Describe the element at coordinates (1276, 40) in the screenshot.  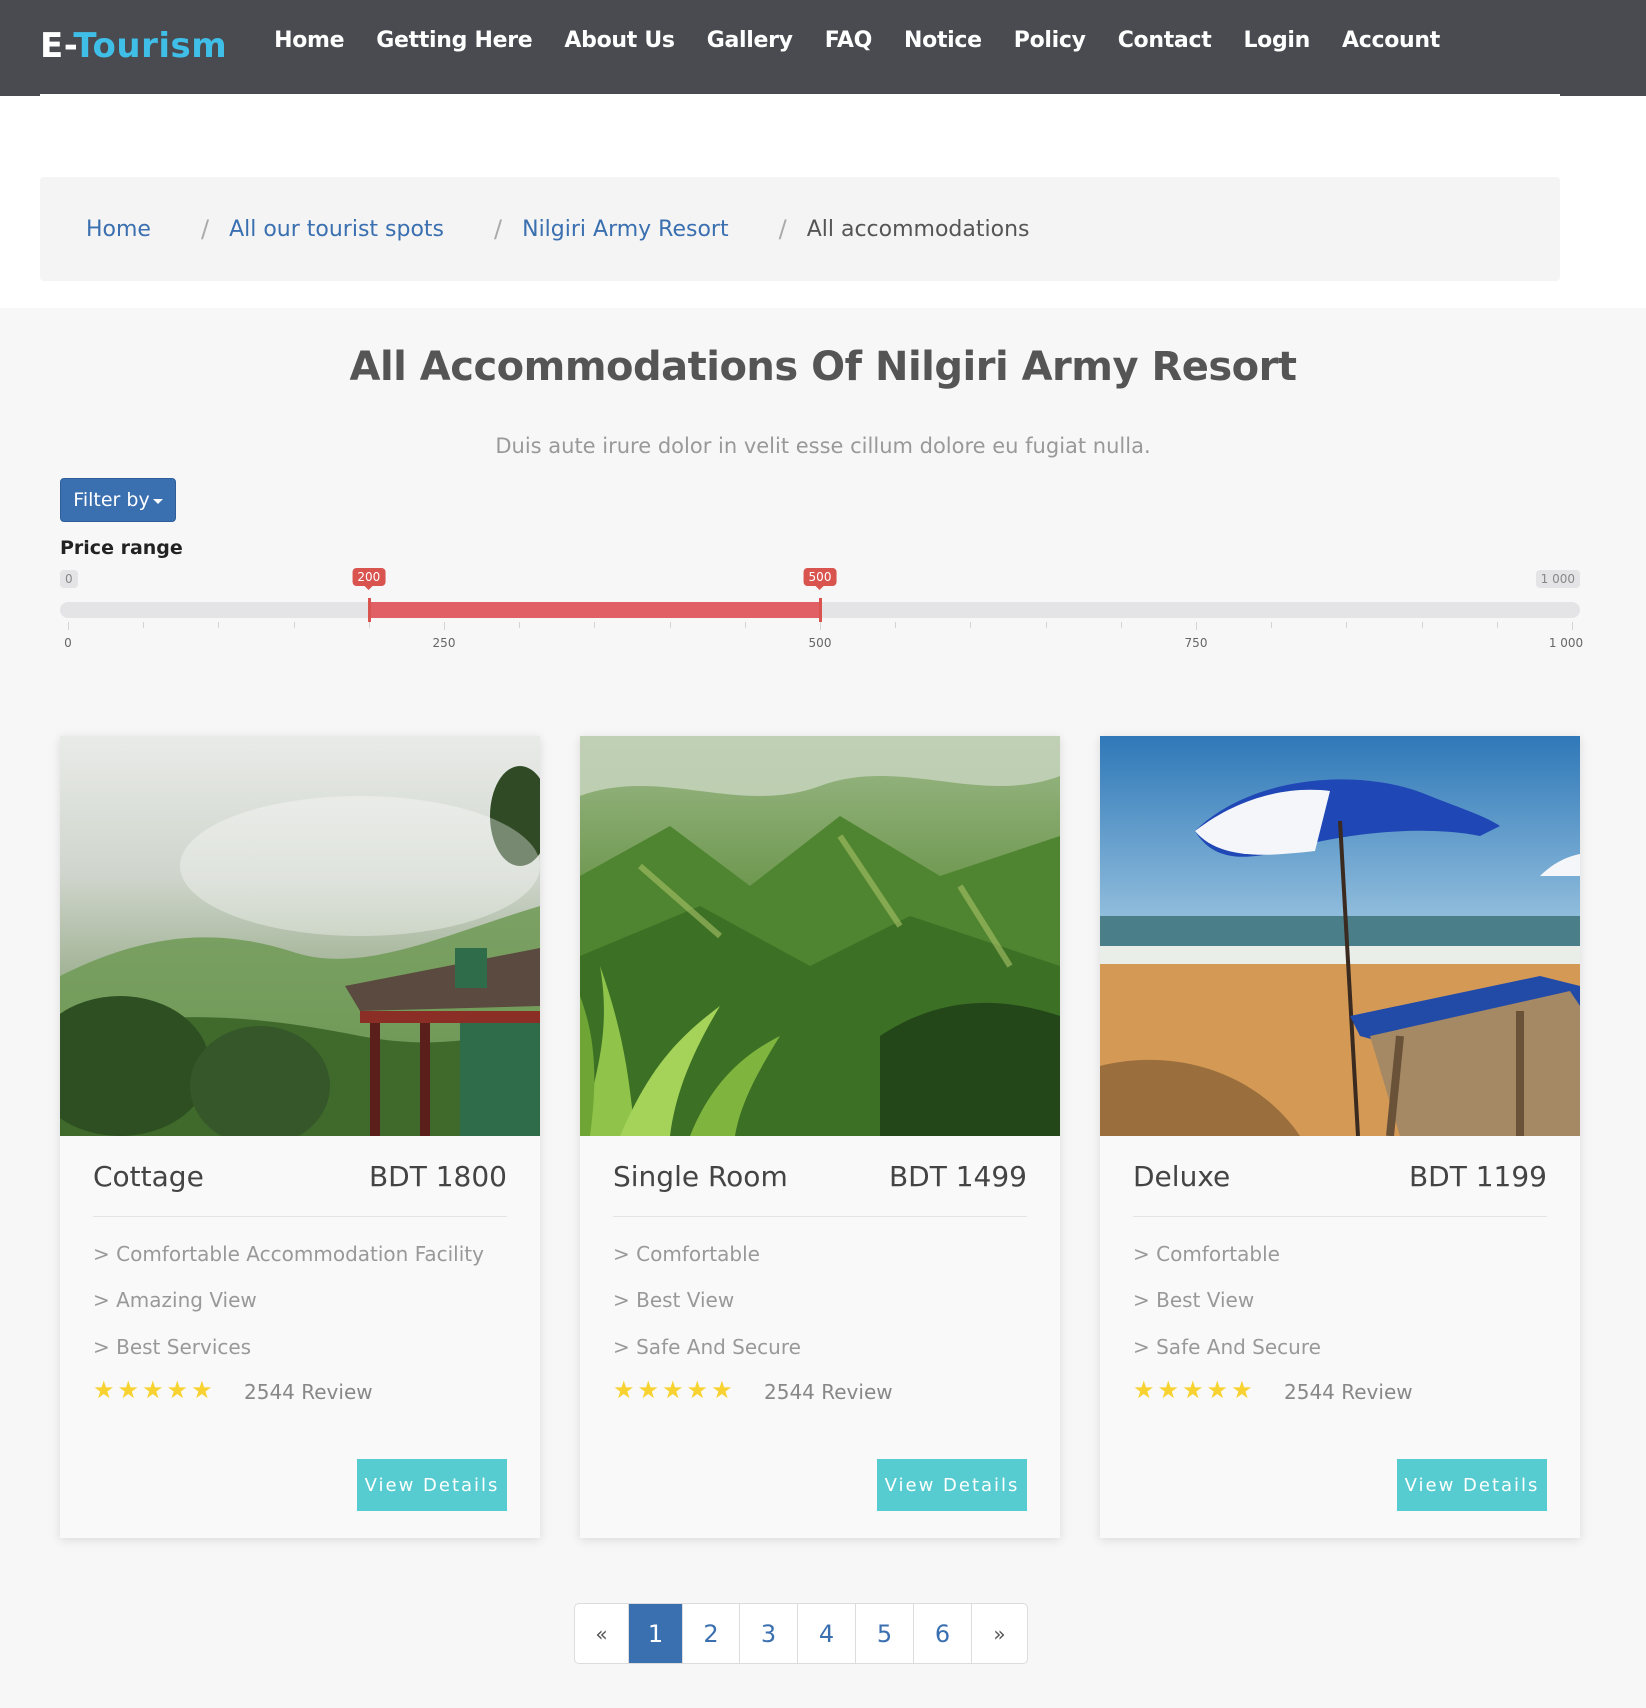
I see `nav-login: Login` at that location.